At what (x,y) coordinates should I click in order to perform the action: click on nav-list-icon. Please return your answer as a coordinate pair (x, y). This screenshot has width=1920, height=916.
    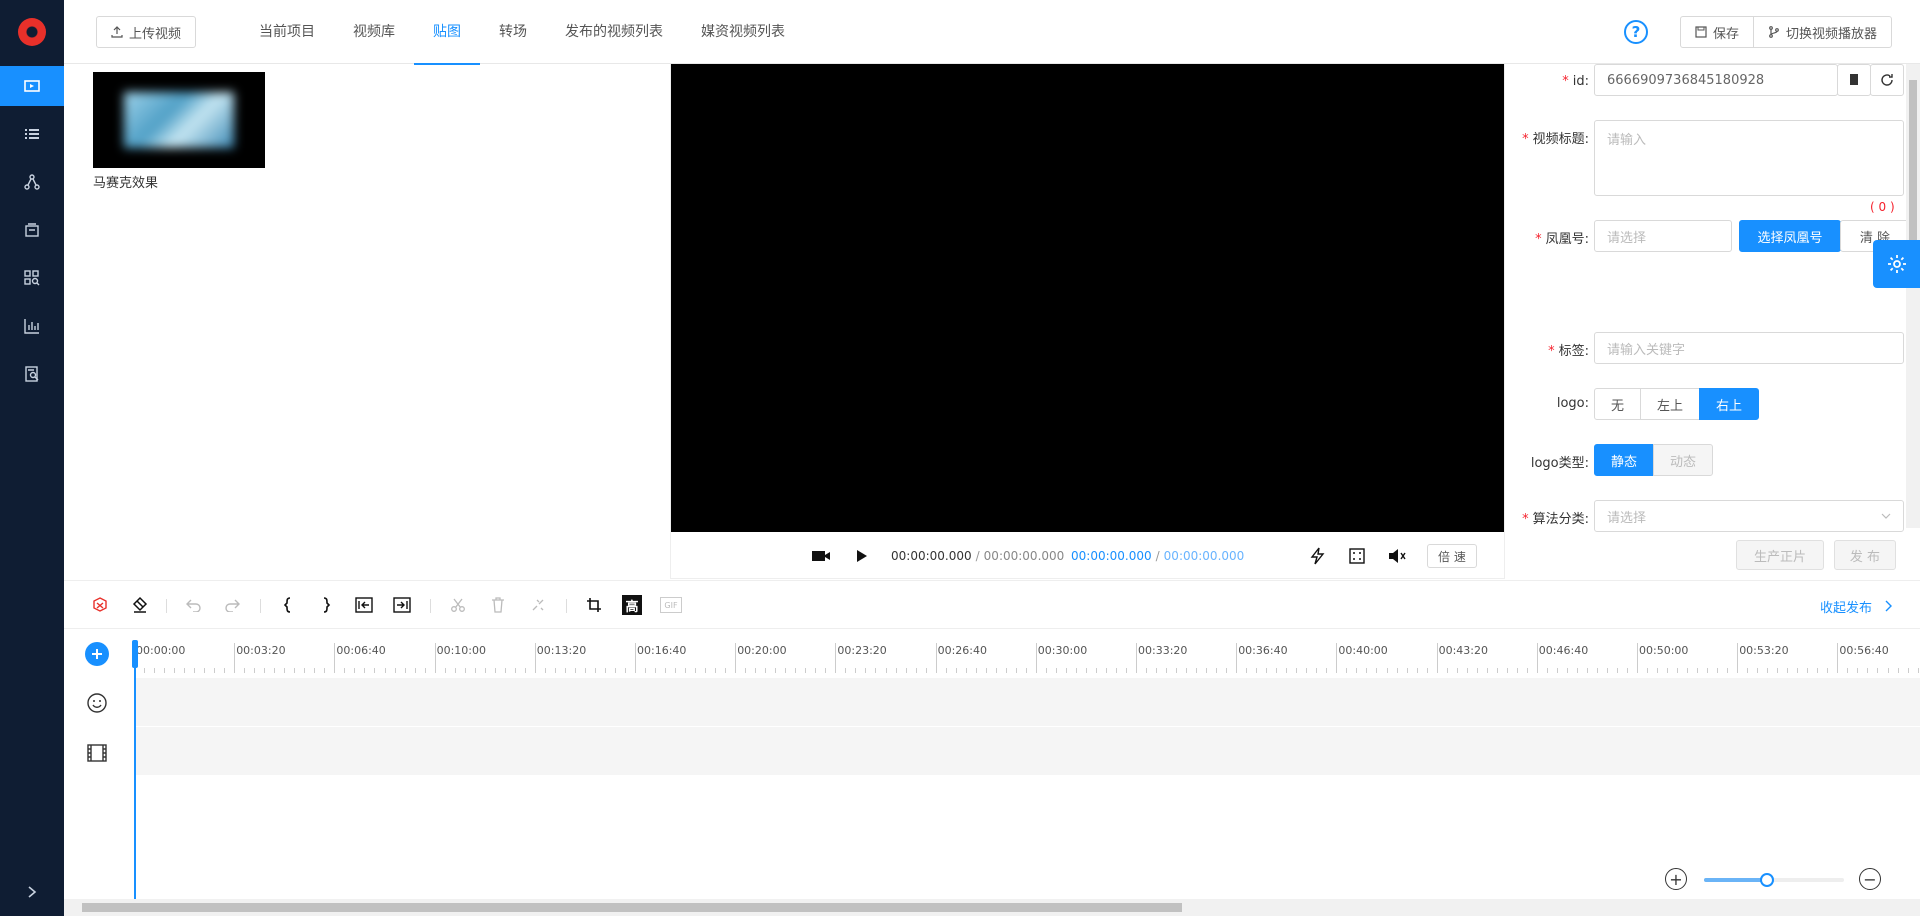
    Looking at the image, I should click on (32, 134).